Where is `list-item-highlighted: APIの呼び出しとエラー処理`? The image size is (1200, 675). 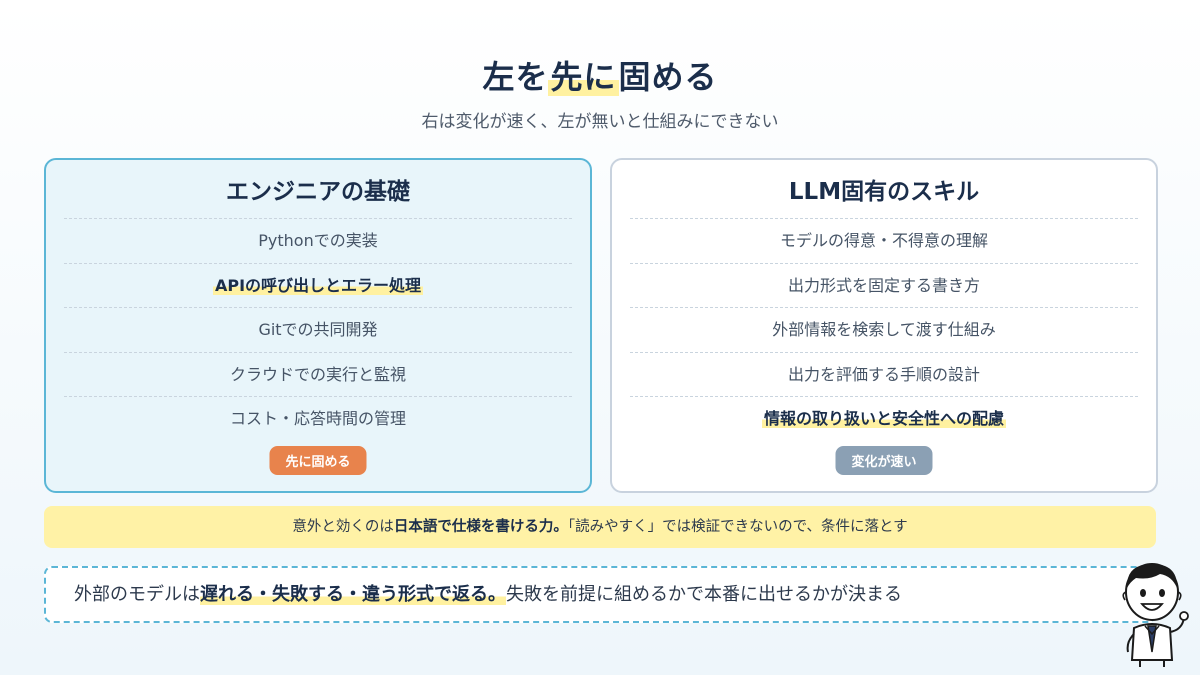
list-item-highlighted: APIの呼び出しとエラー処理 is located at coordinates (318, 285).